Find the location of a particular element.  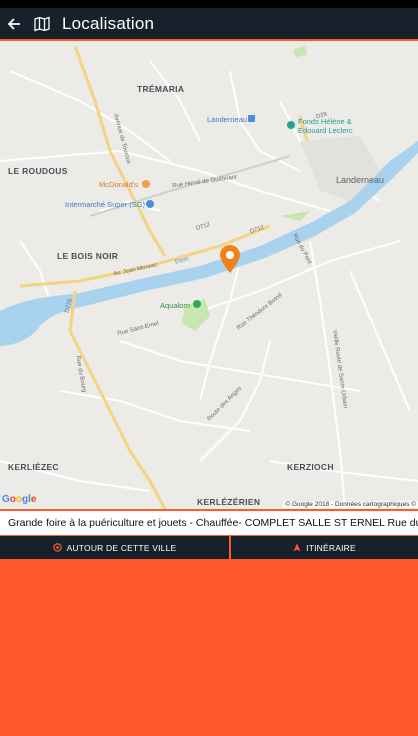

shop-marker is located at coordinates (150, 204).